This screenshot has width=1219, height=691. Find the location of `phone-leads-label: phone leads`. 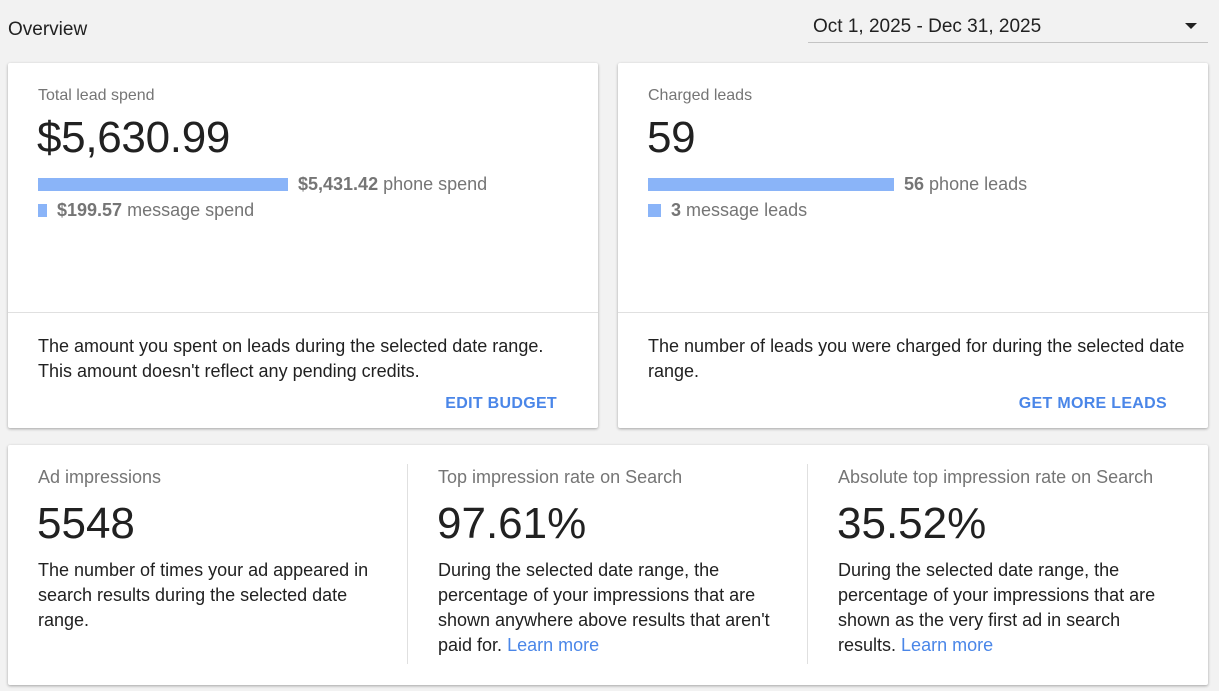

phone-leads-label: phone leads is located at coordinates (978, 183).